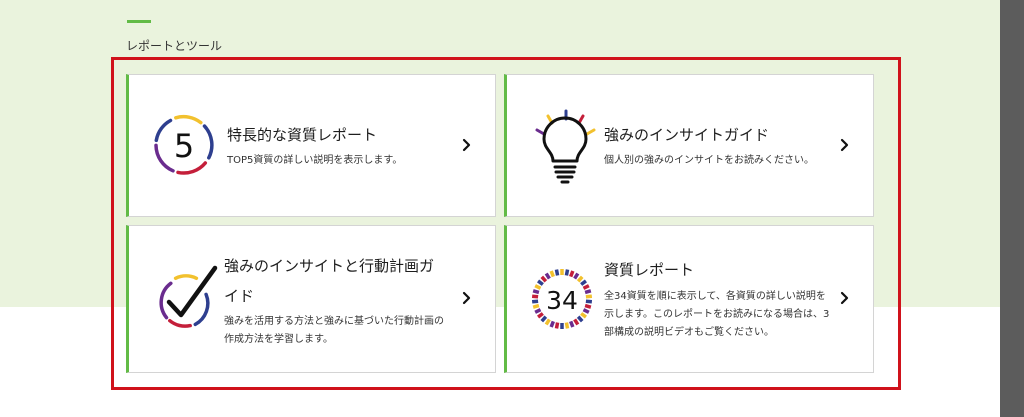 This screenshot has width=1024, height=417. What do you see at coordinates (1012, 208) in the screenshot?
I see `window-edge` at bounding box center [1012, 208].